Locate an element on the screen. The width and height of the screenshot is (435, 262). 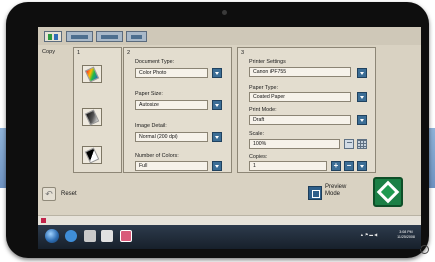
system-tray-icons: ▲ ⚑ ▬ ◀ is located at coordinates (368, 234).